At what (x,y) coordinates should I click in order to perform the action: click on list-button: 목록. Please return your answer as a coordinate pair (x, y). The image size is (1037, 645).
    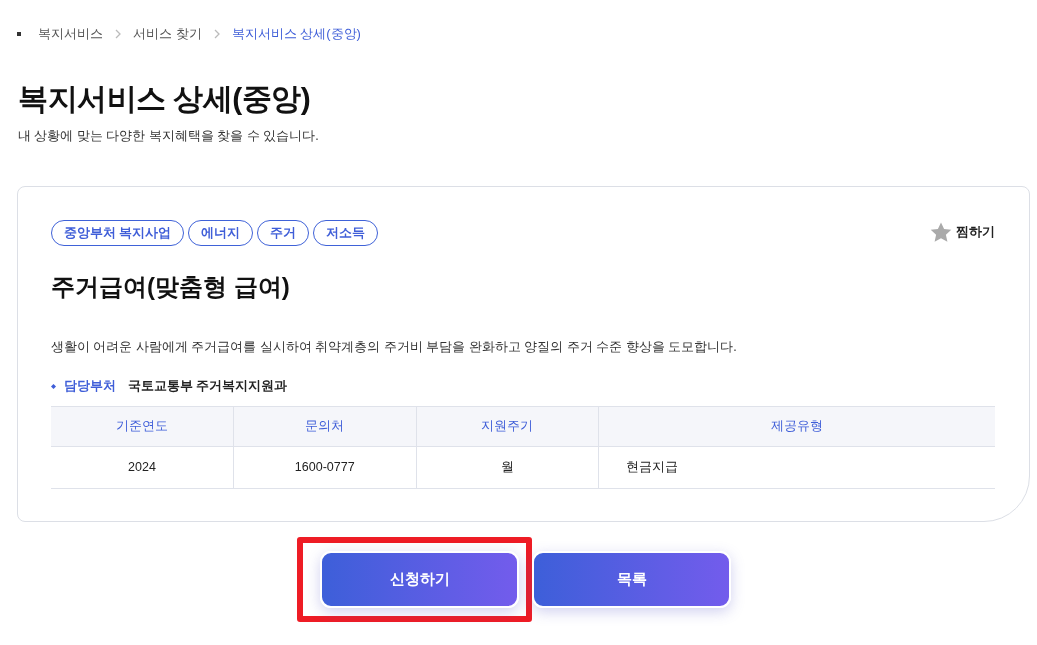
    Looking at the image, I should click on (631, 580).